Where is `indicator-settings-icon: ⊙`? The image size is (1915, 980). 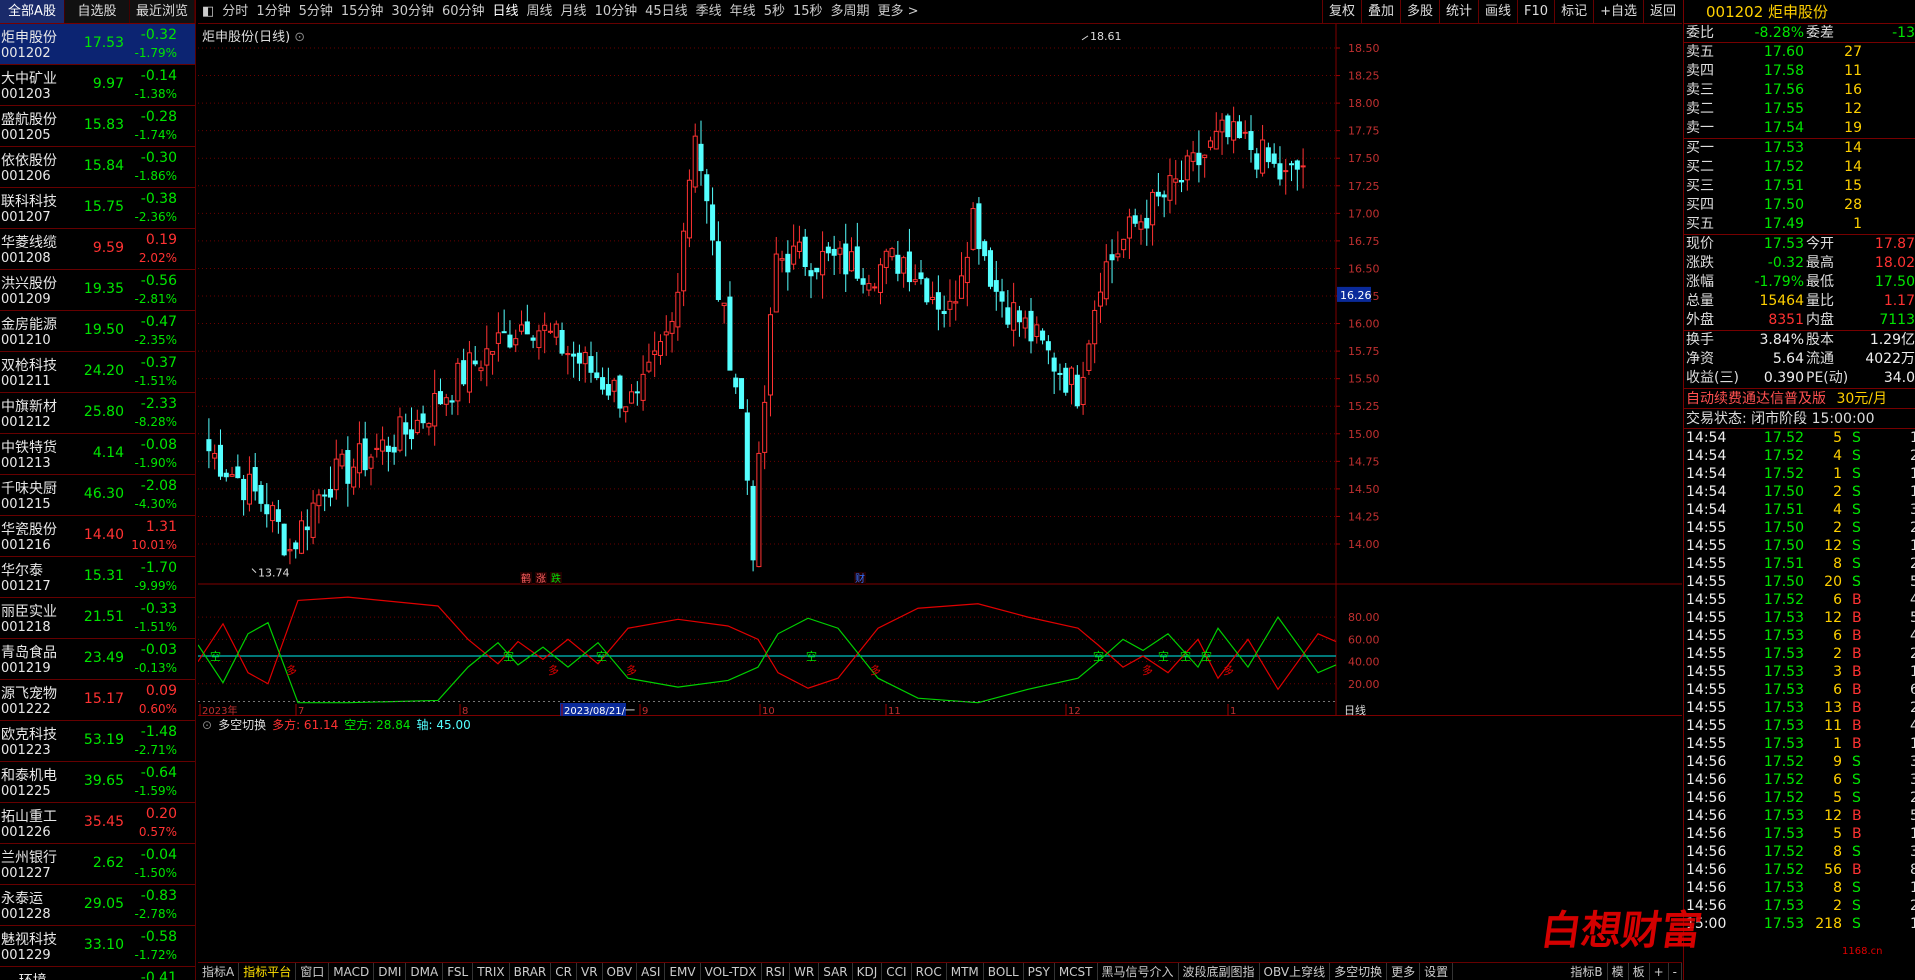 indicator-settings-icon: ⊙ is located at coordinates (207, 725).